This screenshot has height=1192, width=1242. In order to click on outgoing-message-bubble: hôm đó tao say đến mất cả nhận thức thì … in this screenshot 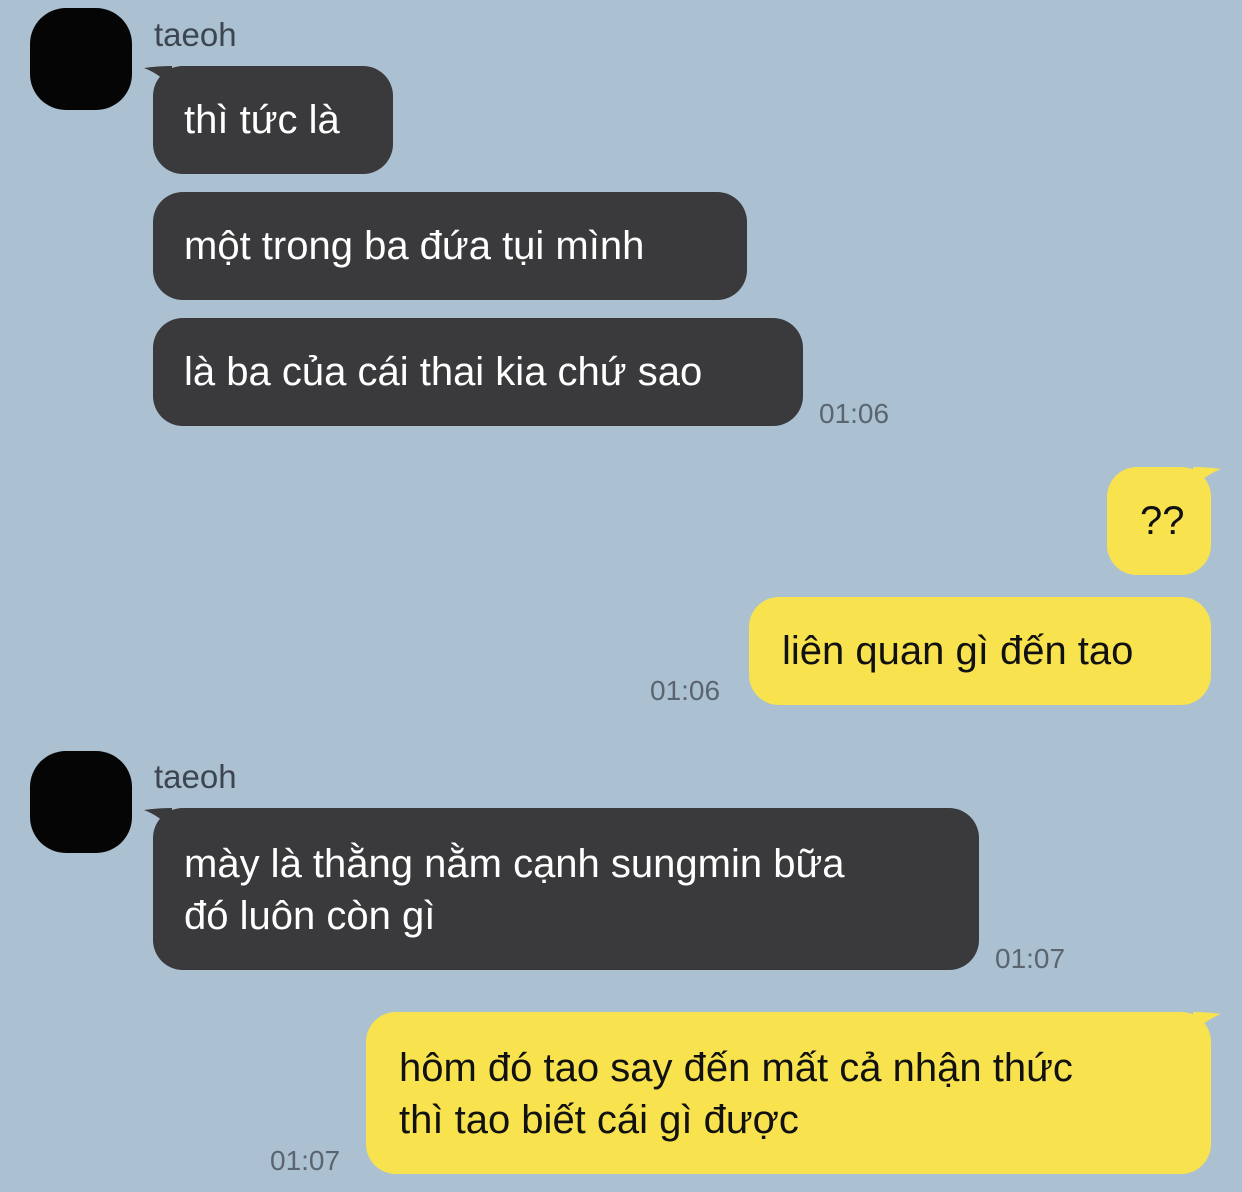, I will do `click(793, 1093)`.